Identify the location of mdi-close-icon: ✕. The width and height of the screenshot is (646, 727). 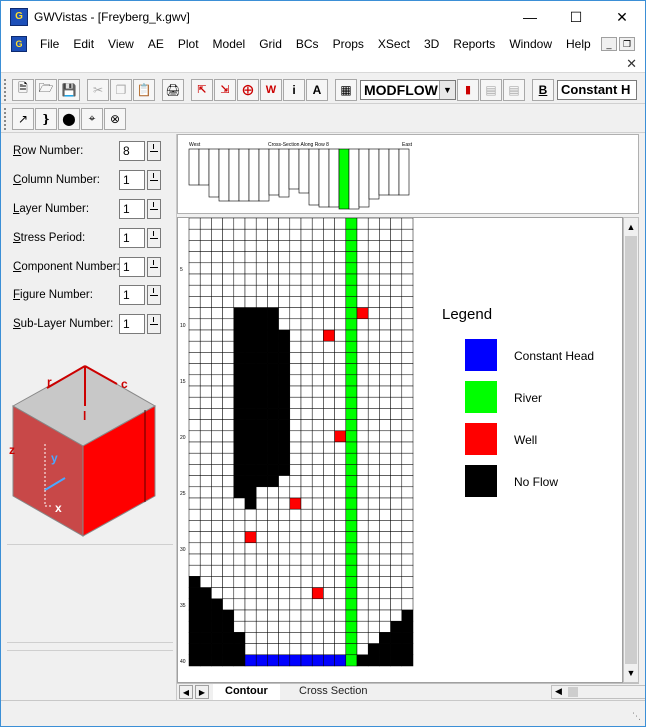
(631, 64).